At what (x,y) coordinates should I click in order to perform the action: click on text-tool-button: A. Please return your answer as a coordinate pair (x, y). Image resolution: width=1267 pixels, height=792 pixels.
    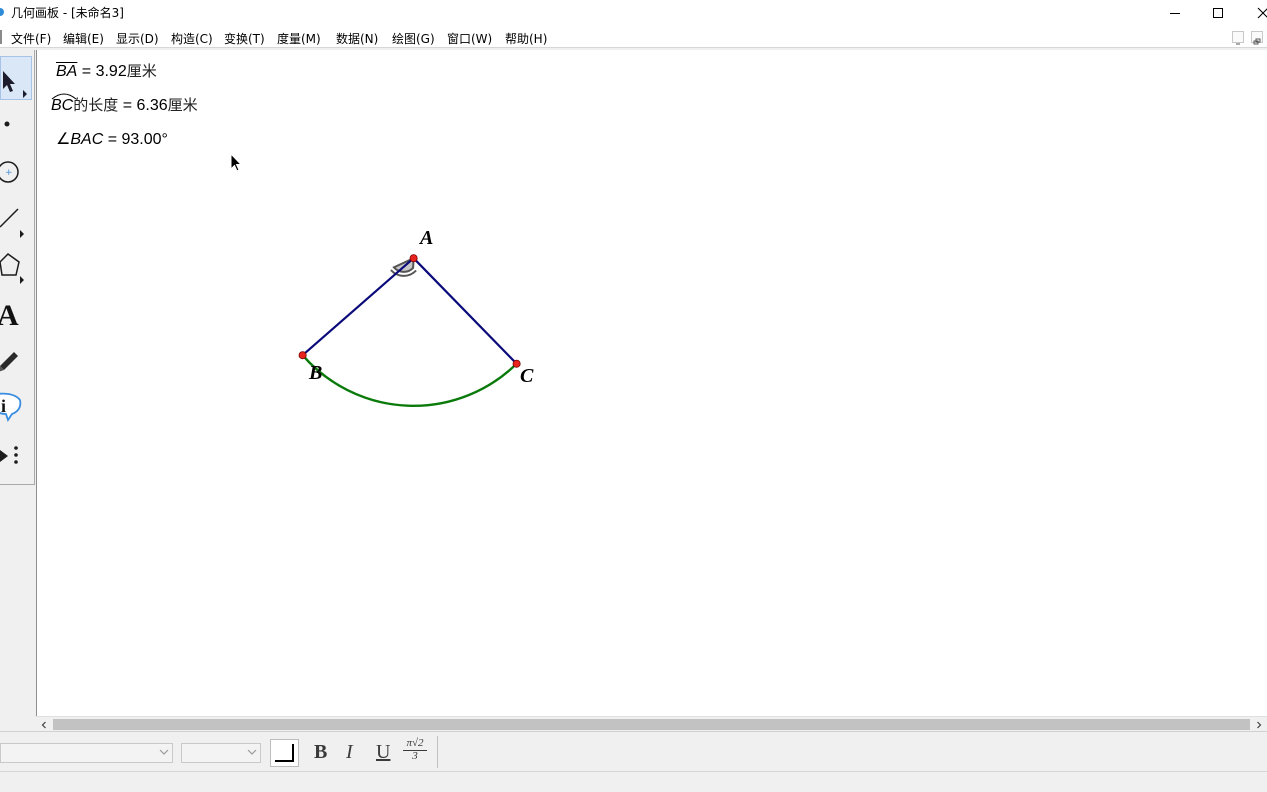
    Looking at the image, I should click on (16, 312).